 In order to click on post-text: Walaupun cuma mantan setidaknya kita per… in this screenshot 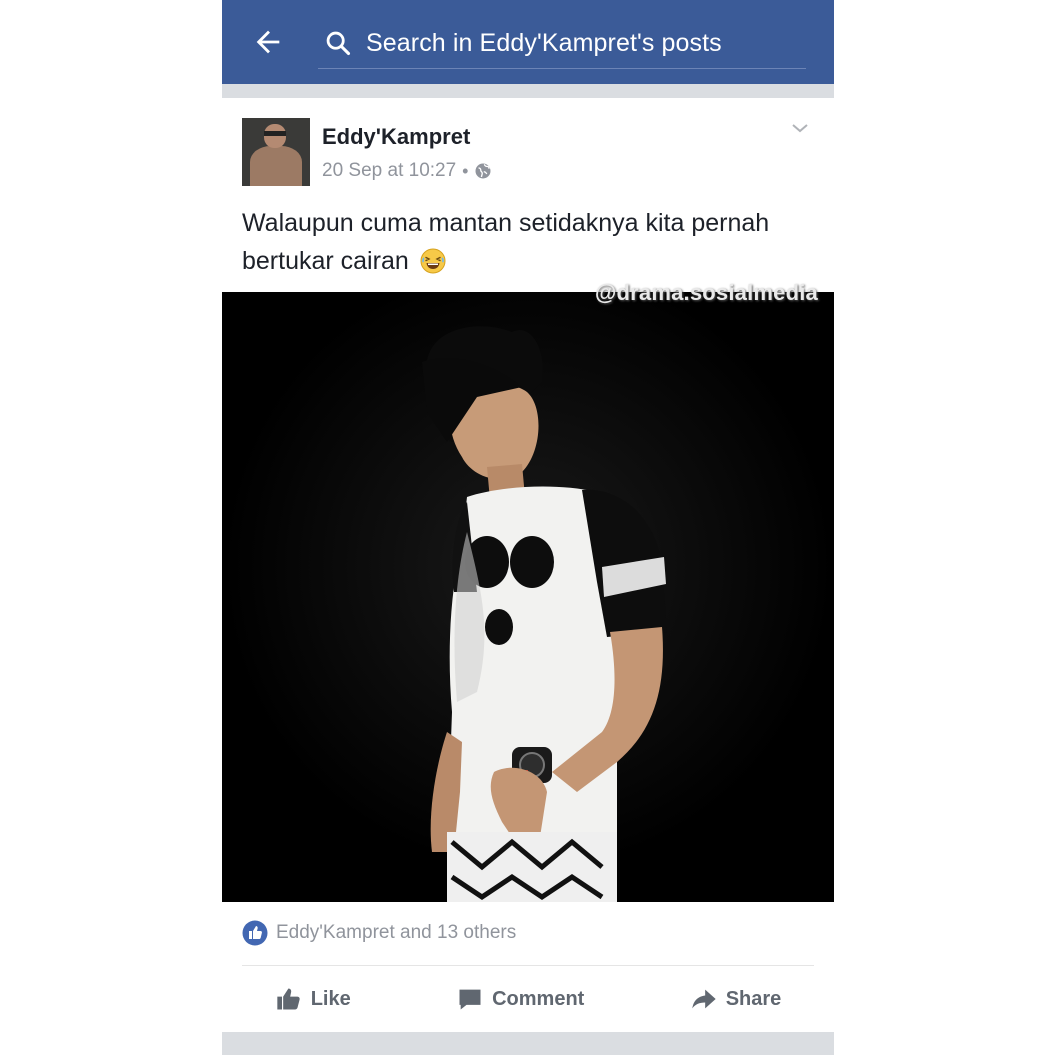, I will do `click(532, 242)`.